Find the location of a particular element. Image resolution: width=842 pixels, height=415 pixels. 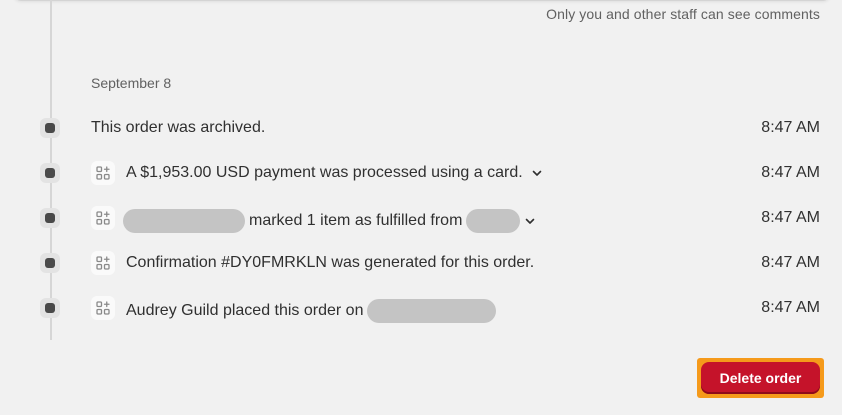

event-message: marked 1 item as fulfilled from is located at coordinates (356, 220).